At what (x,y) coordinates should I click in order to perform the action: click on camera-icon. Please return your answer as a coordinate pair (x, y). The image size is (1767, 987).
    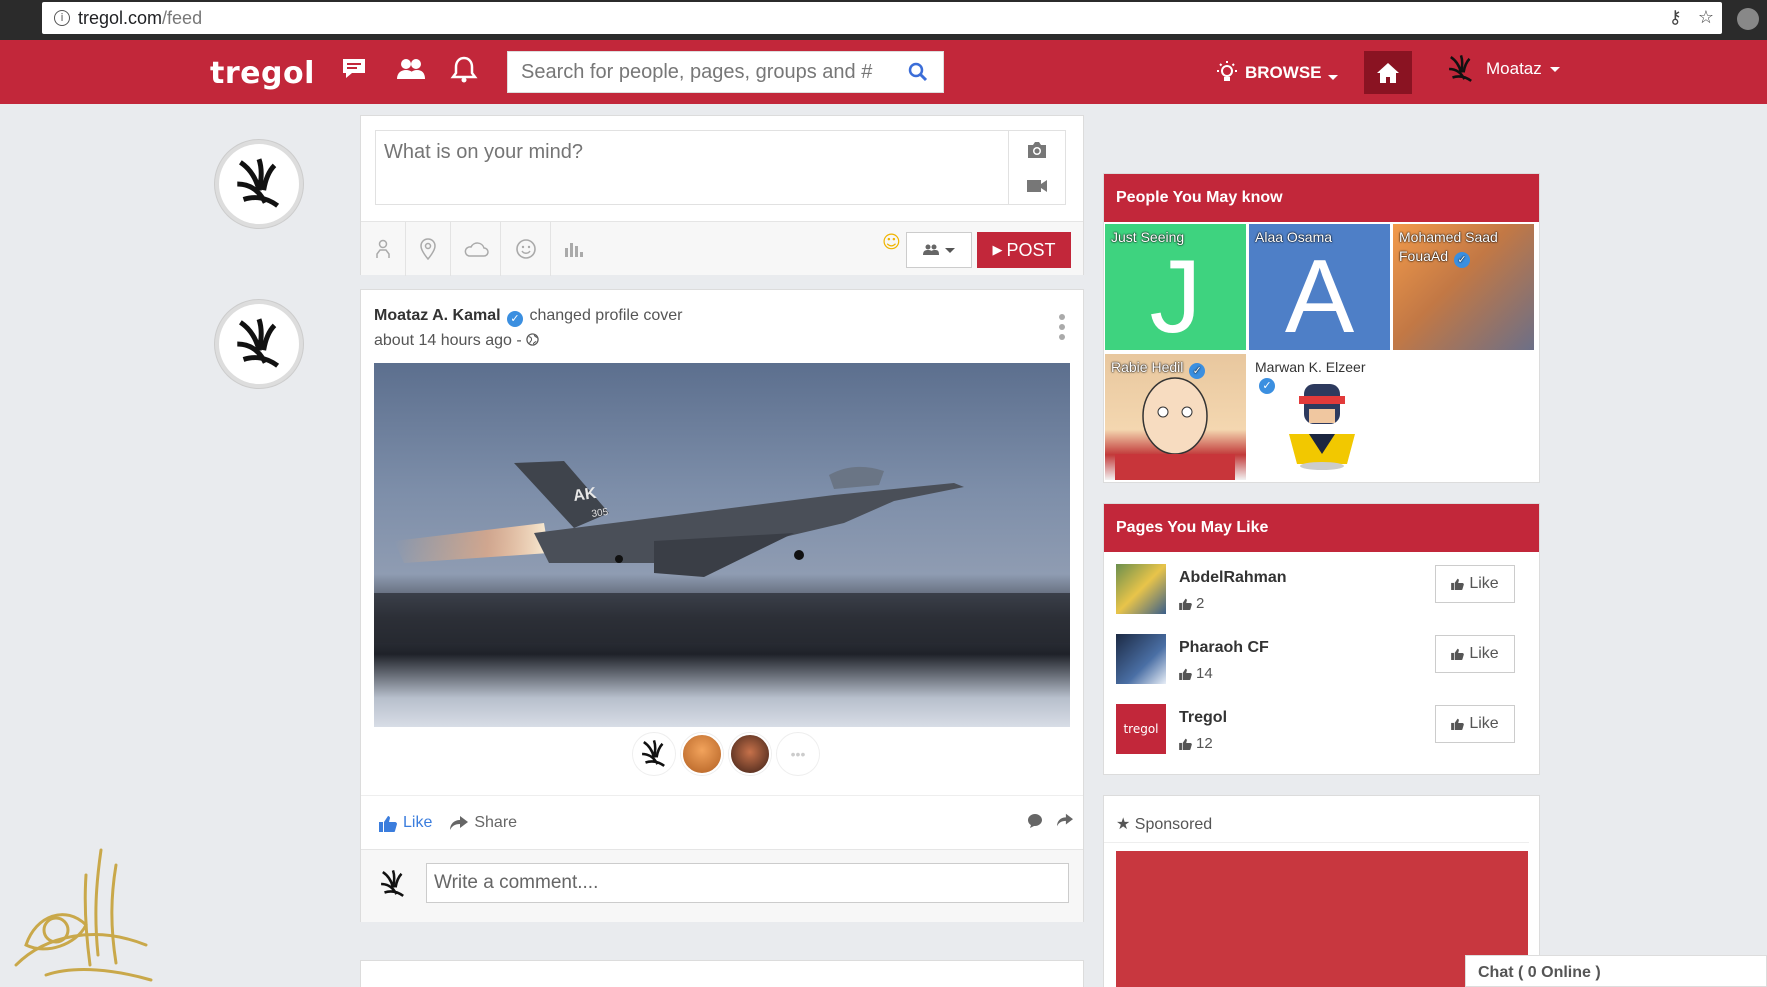
    Looking at the image, I should click on (1037, 150).